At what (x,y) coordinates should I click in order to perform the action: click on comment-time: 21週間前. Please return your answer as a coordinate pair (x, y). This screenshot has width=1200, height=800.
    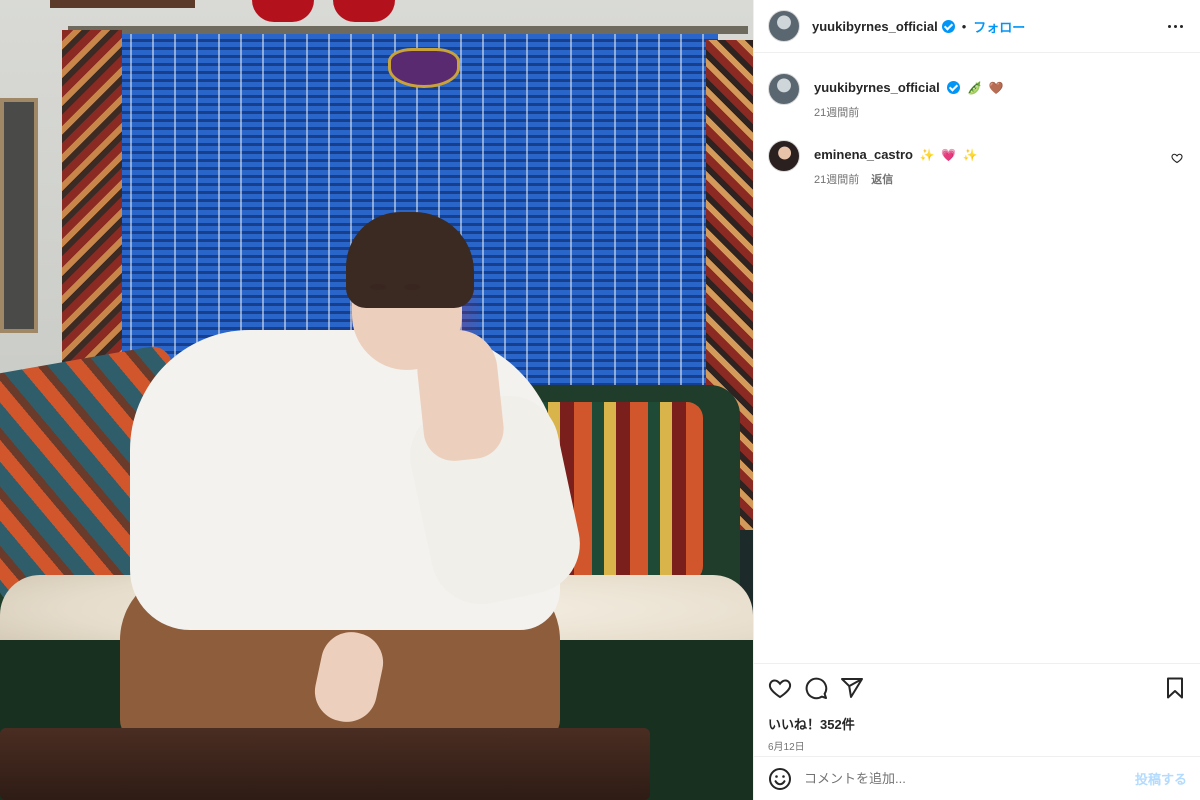
    Looking at the image, I should click on (836, 180).